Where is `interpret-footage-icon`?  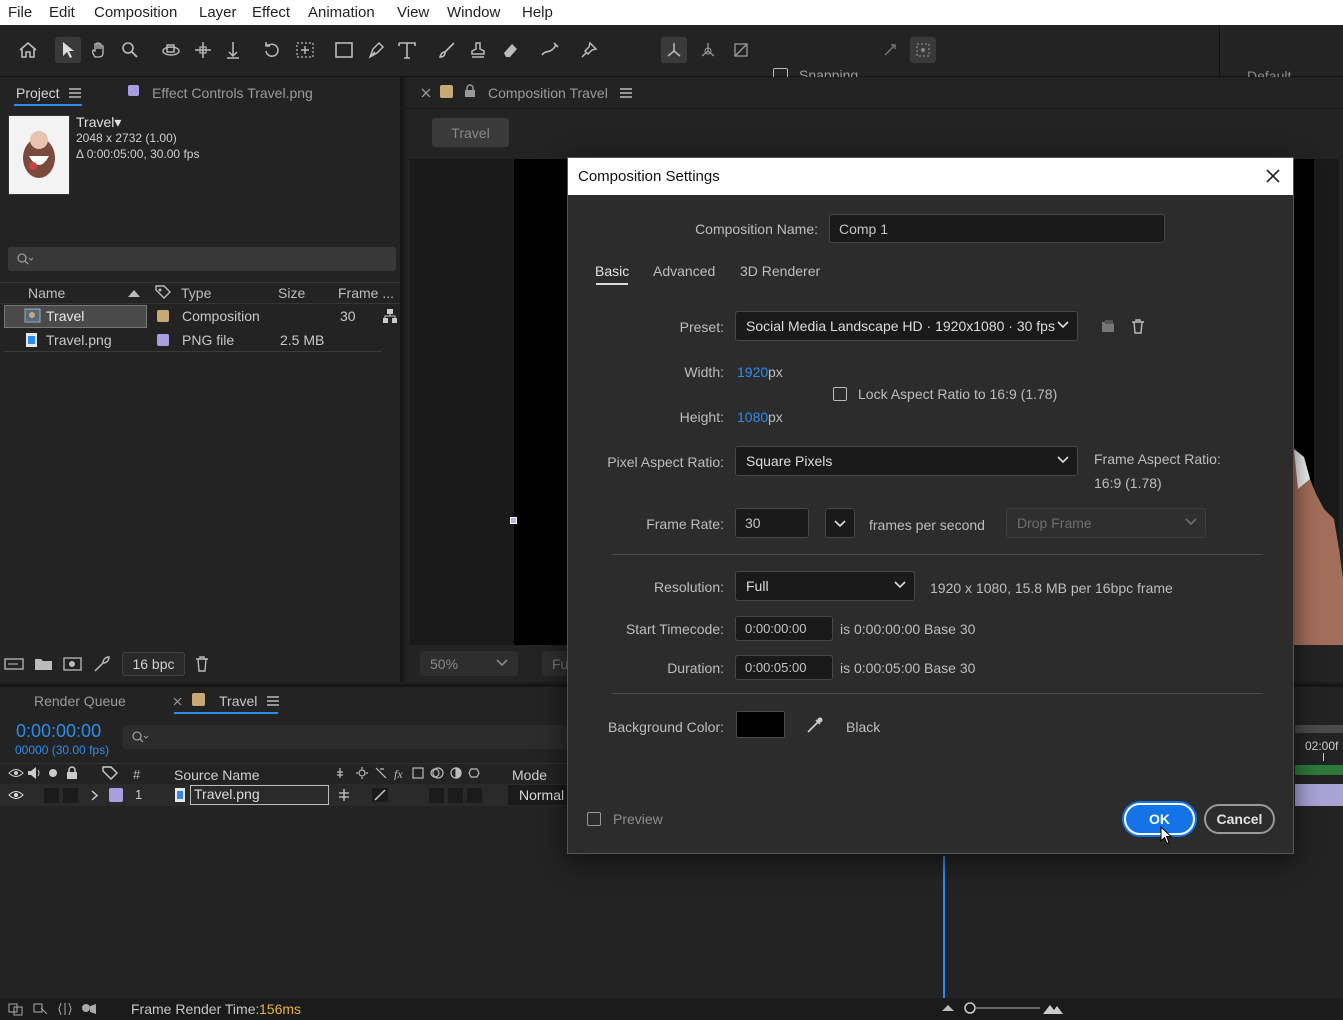
interpret-footage-icon is located at coordinates (15, 664).